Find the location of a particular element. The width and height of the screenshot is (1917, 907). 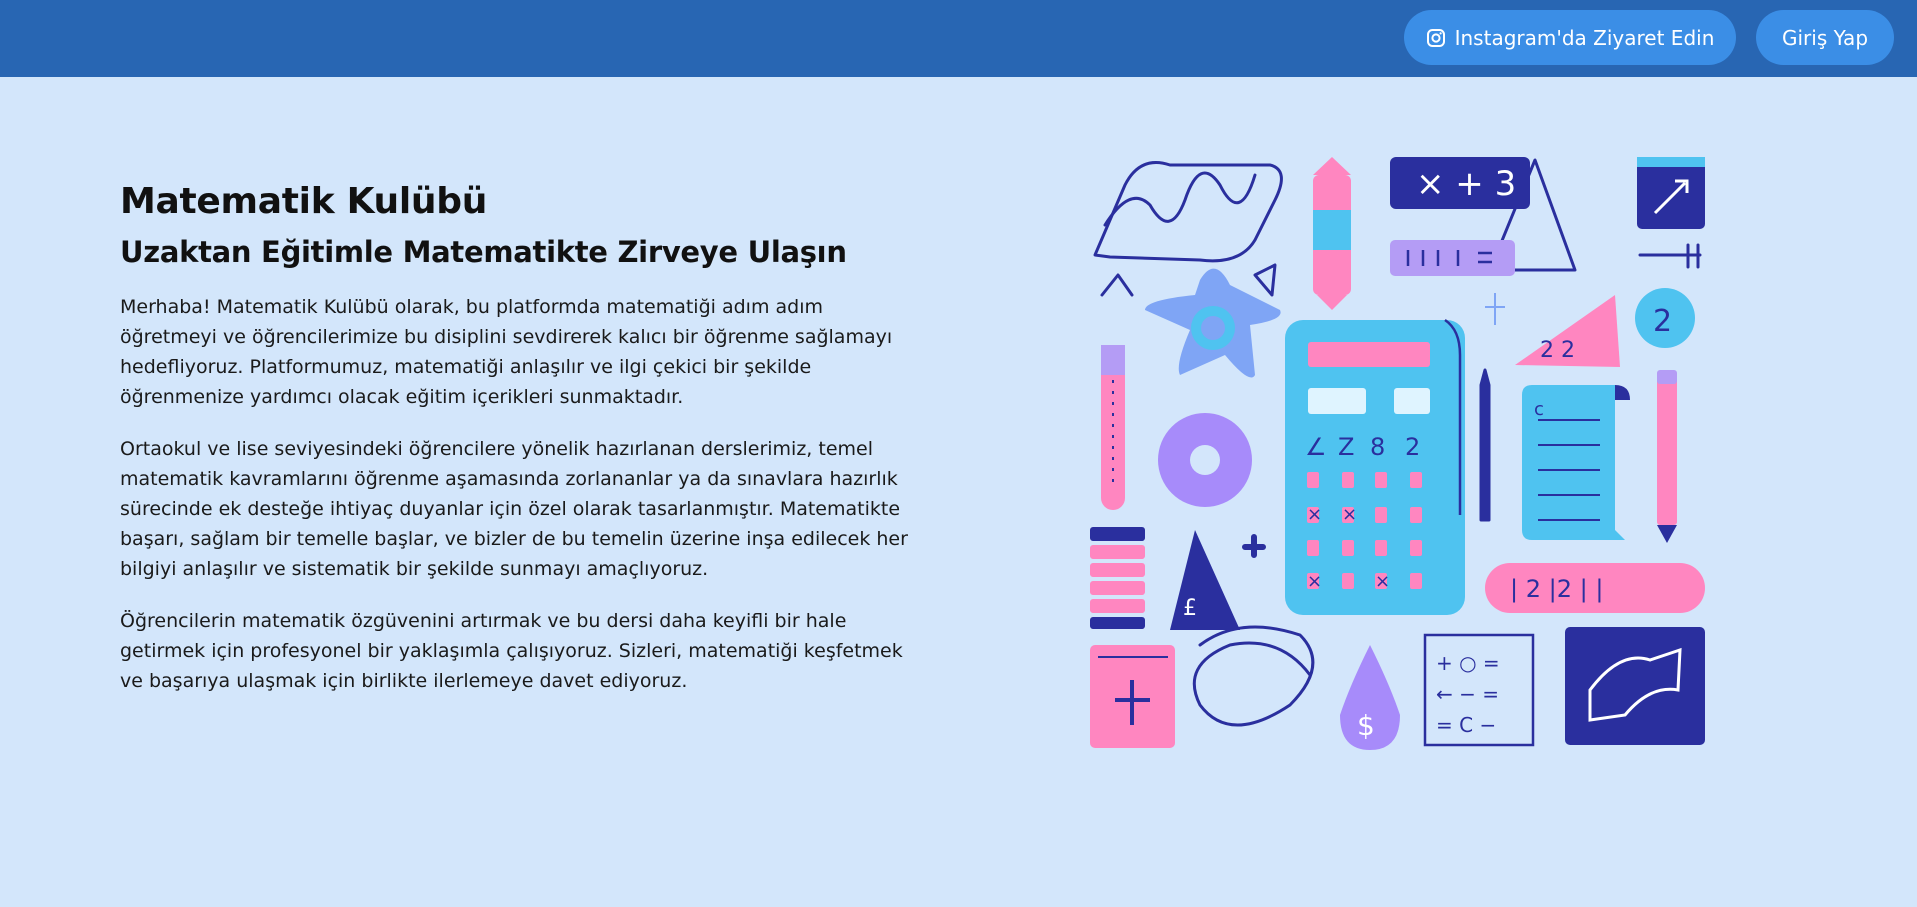

login-button: Giriş Yap is located at coordinates (1825, 37).